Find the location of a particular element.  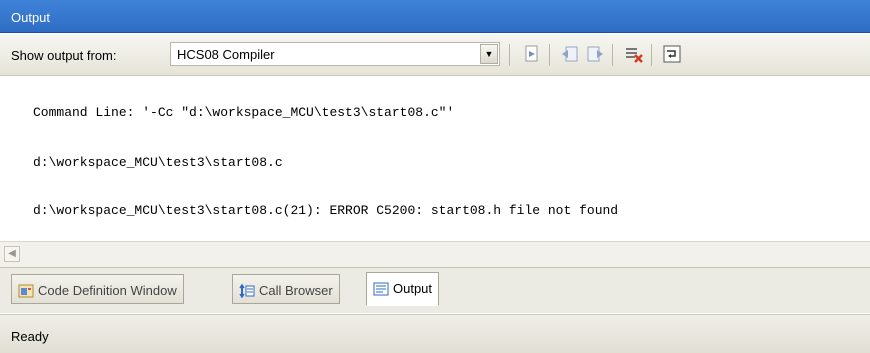

code-definition-icon is located at coordinates (26, 291).